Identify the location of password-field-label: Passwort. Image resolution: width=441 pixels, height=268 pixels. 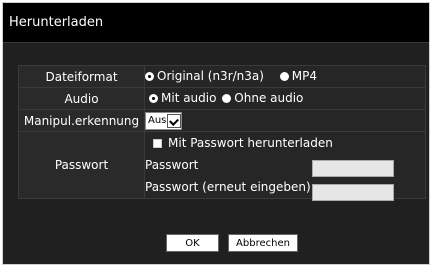
(172, 165).